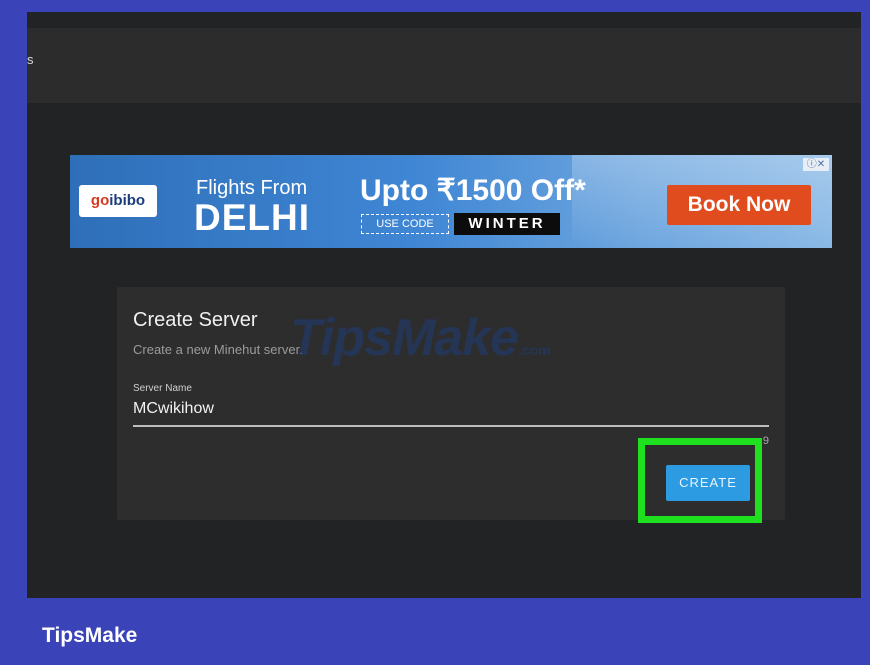  What do you see at coordinates (444, 65) in the screenshot?
I see `top-bar: s` at bounding box center [444, 65].